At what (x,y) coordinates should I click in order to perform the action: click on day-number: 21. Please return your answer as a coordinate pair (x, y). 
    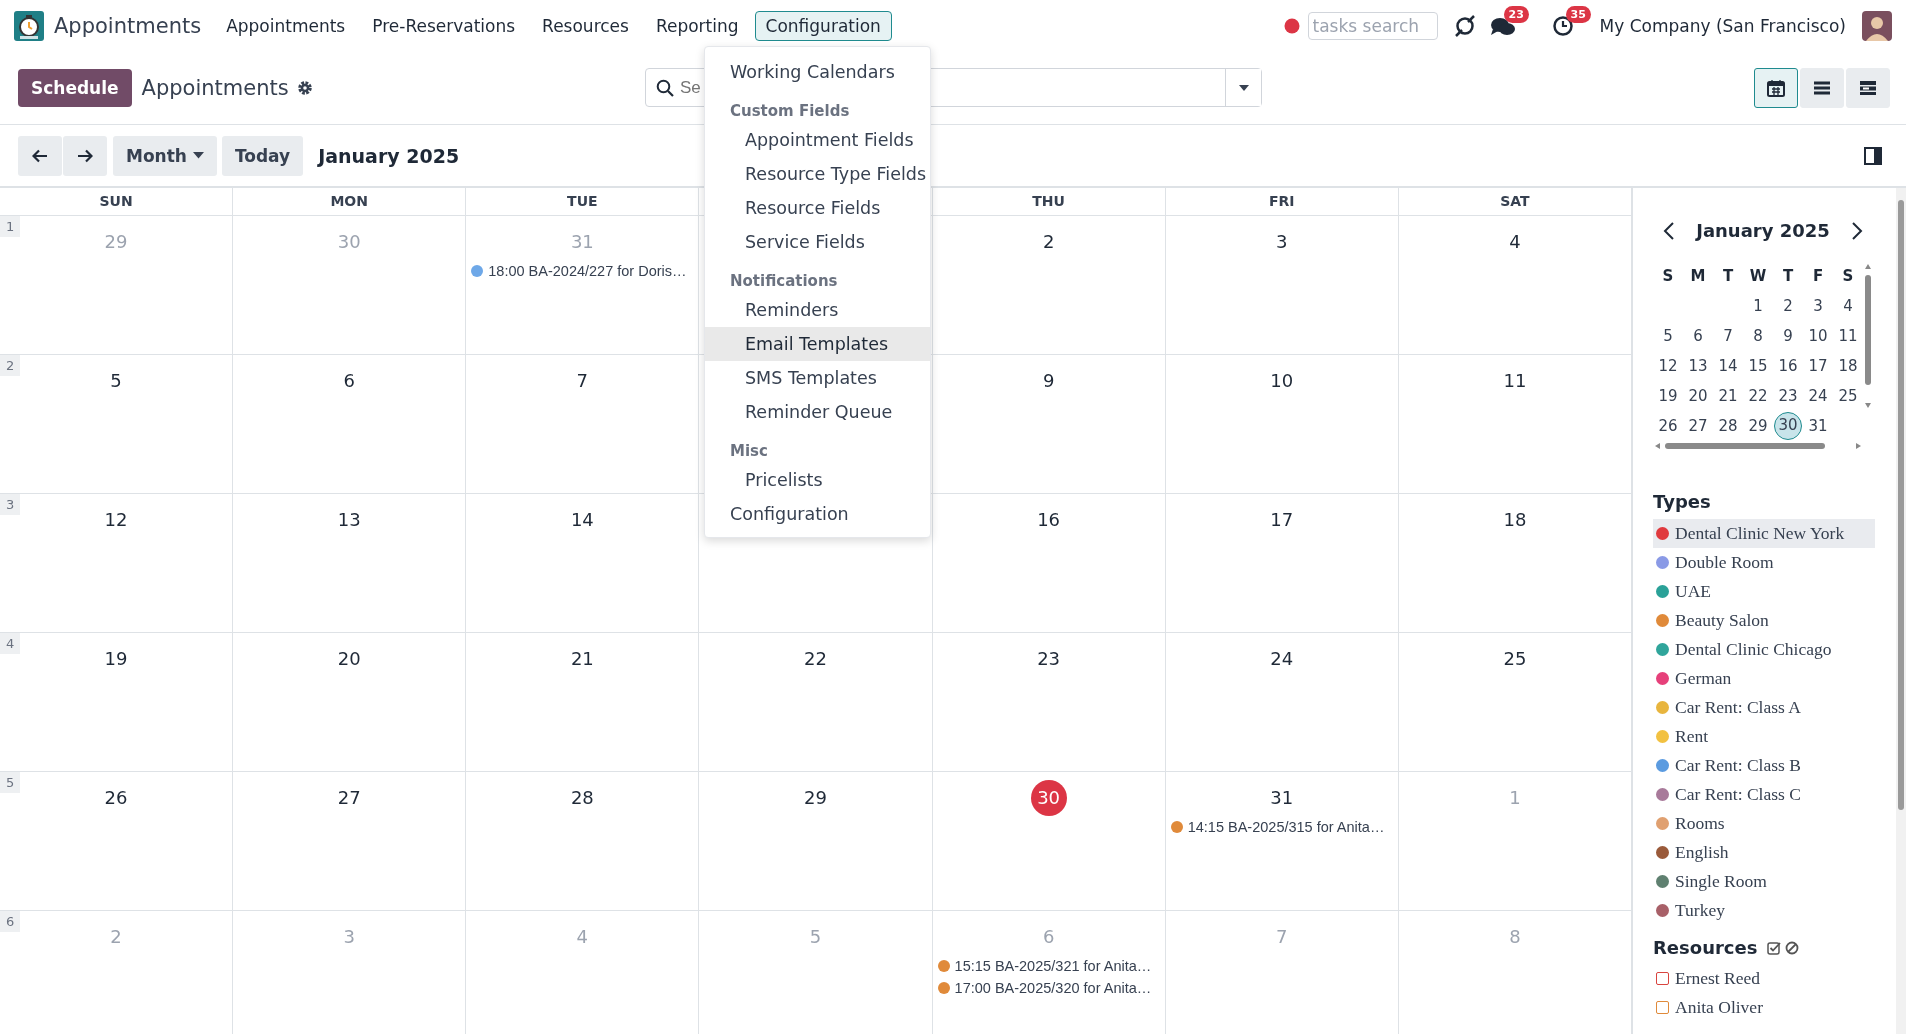
    Looking at the image, I should click on (582, 659).